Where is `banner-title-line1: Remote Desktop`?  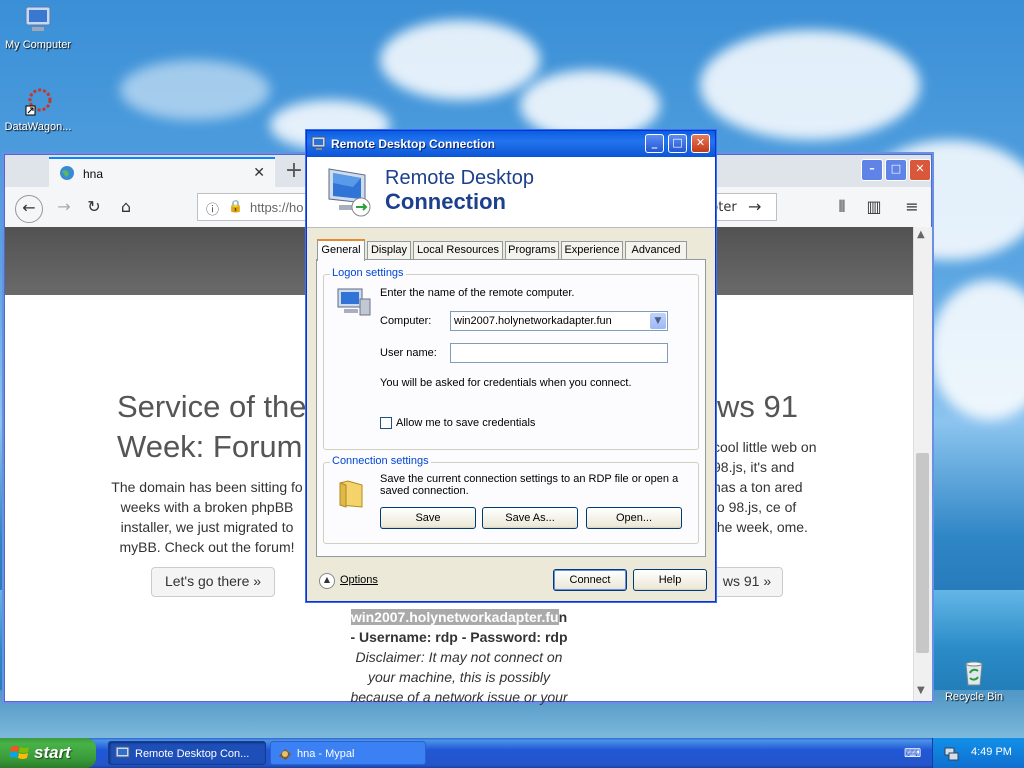
banner-title-line1: Remote Desktop is located at coordinates (459, 178).